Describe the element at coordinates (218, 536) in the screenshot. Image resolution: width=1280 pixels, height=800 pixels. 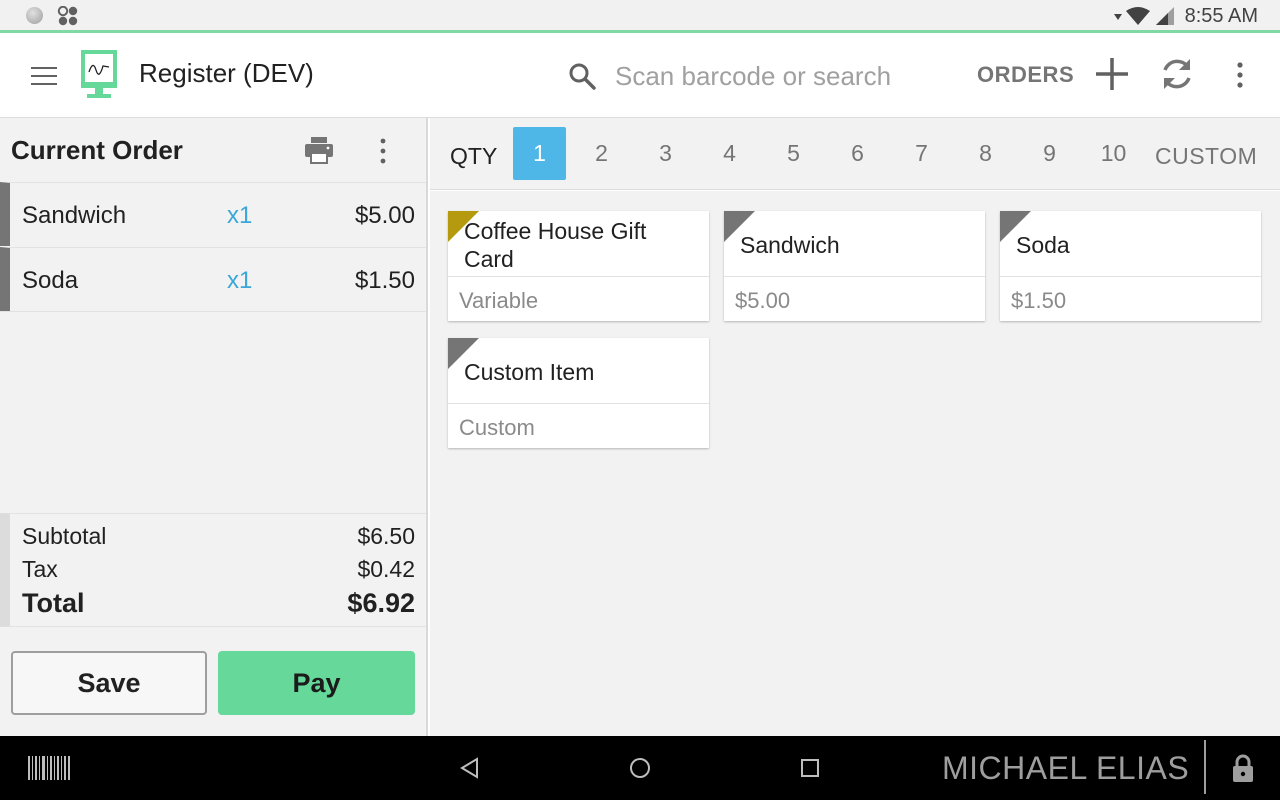
I see `subtotal-row: Subtotal $6.50` at that location.